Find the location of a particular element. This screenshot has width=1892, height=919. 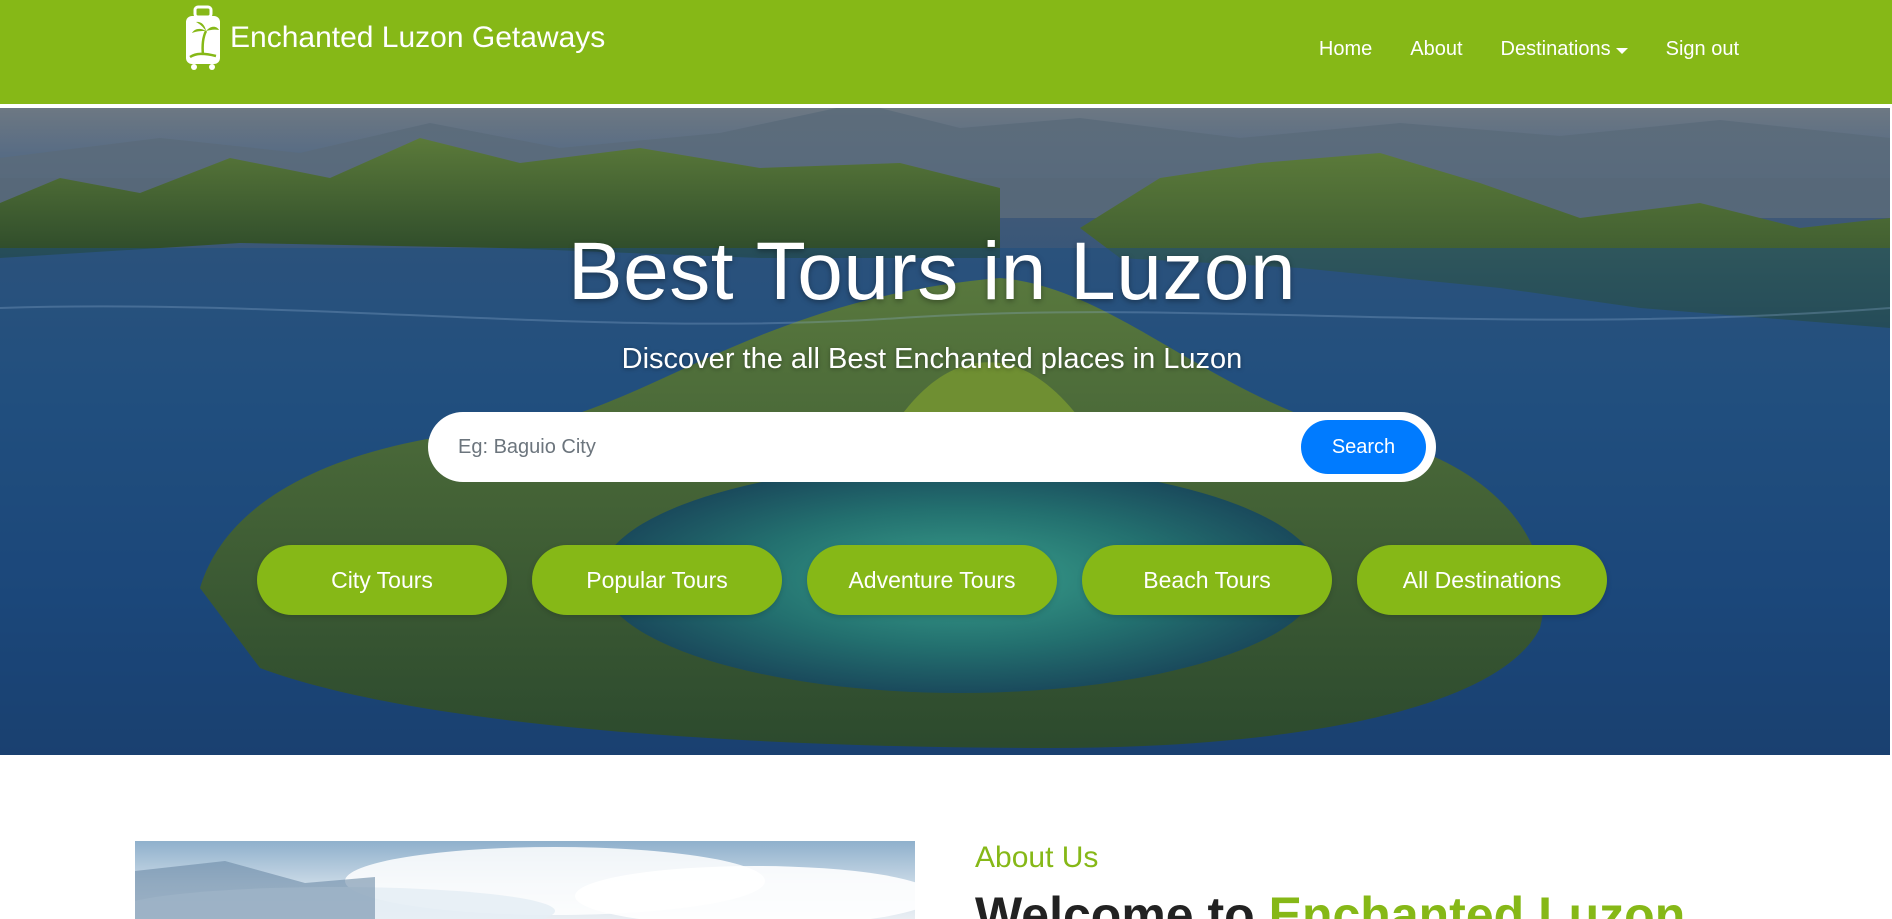

nav-link-label: Destinations is located at coordinates (1555, 49).